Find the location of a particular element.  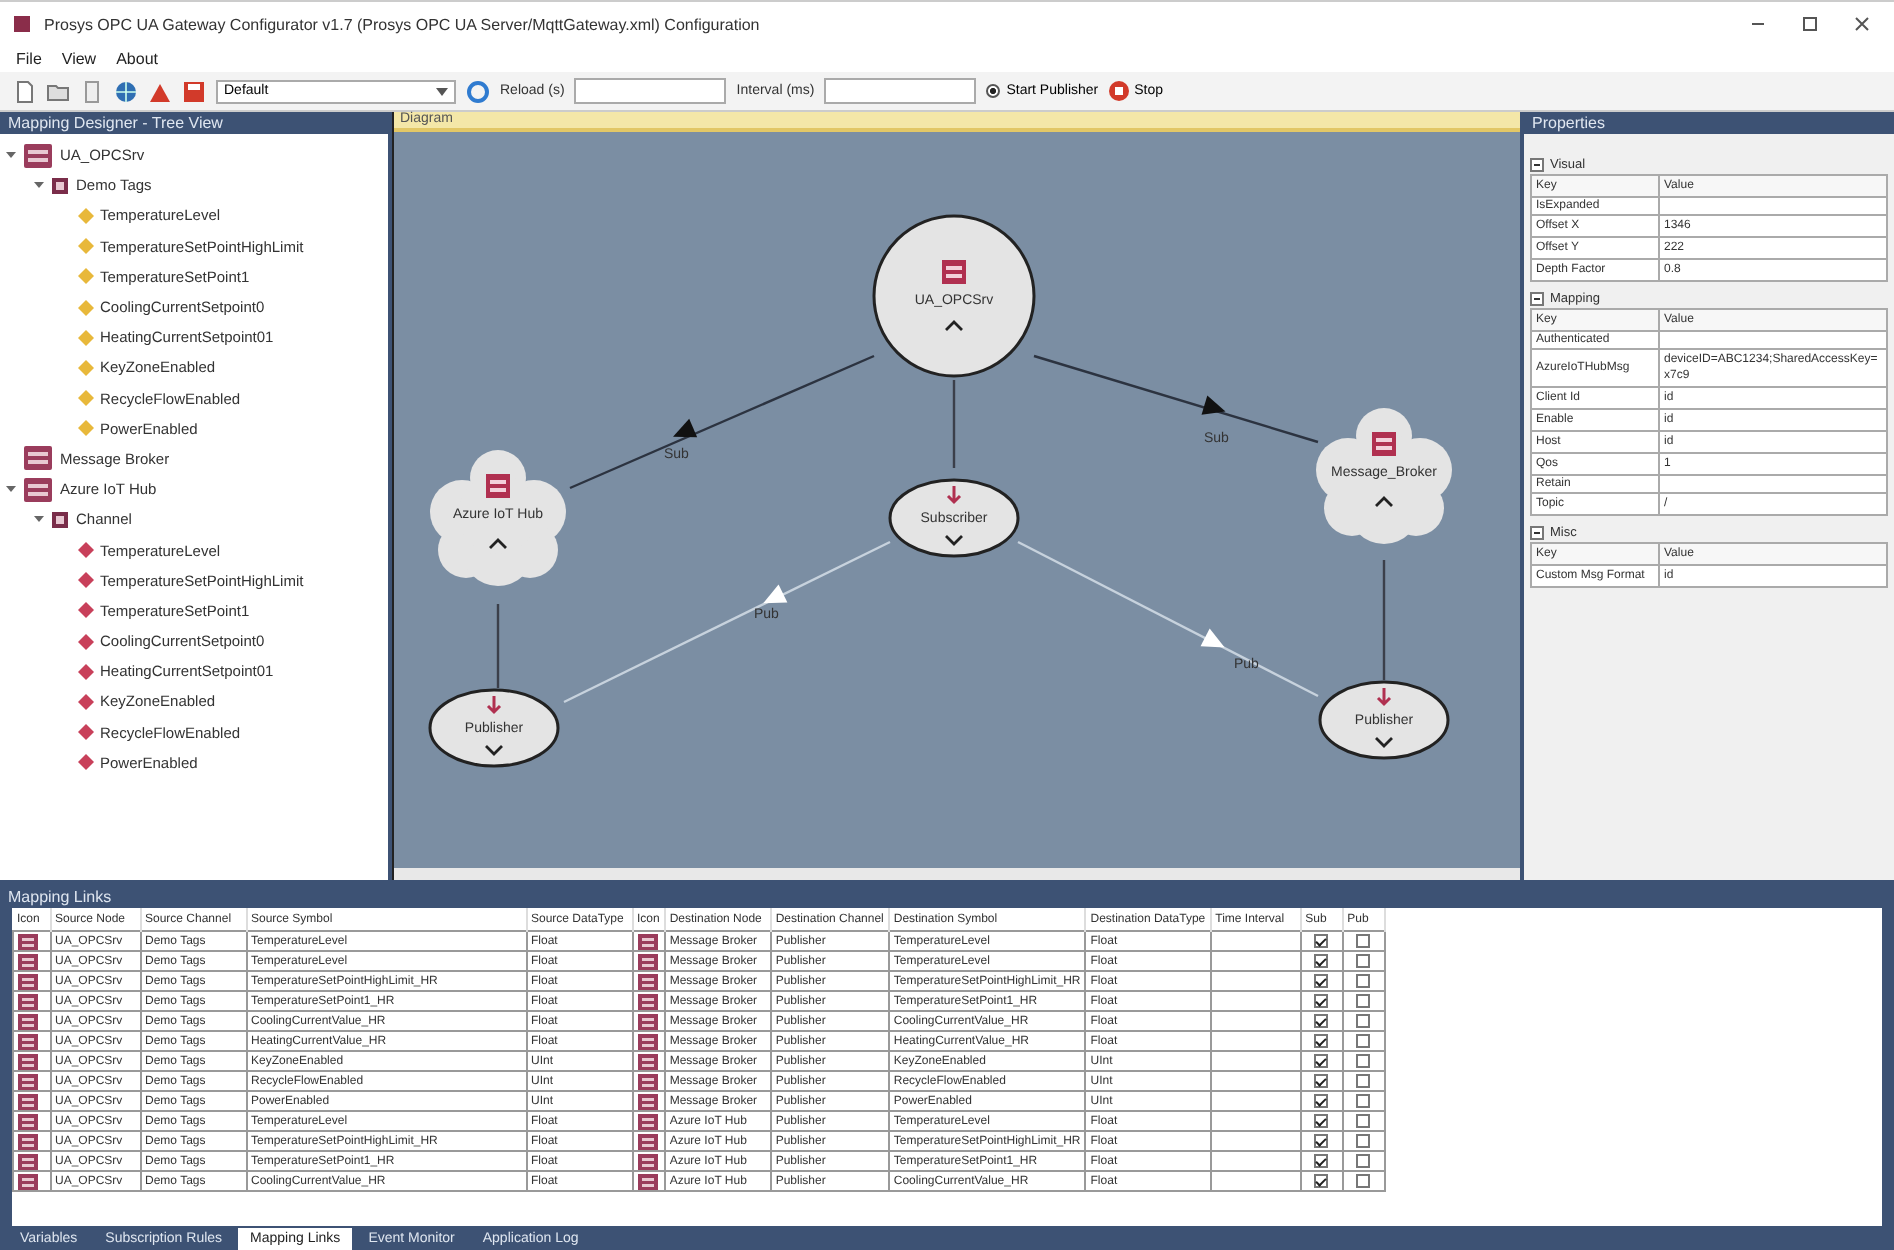

maximize-icon is located at coordinates (1810, 24).